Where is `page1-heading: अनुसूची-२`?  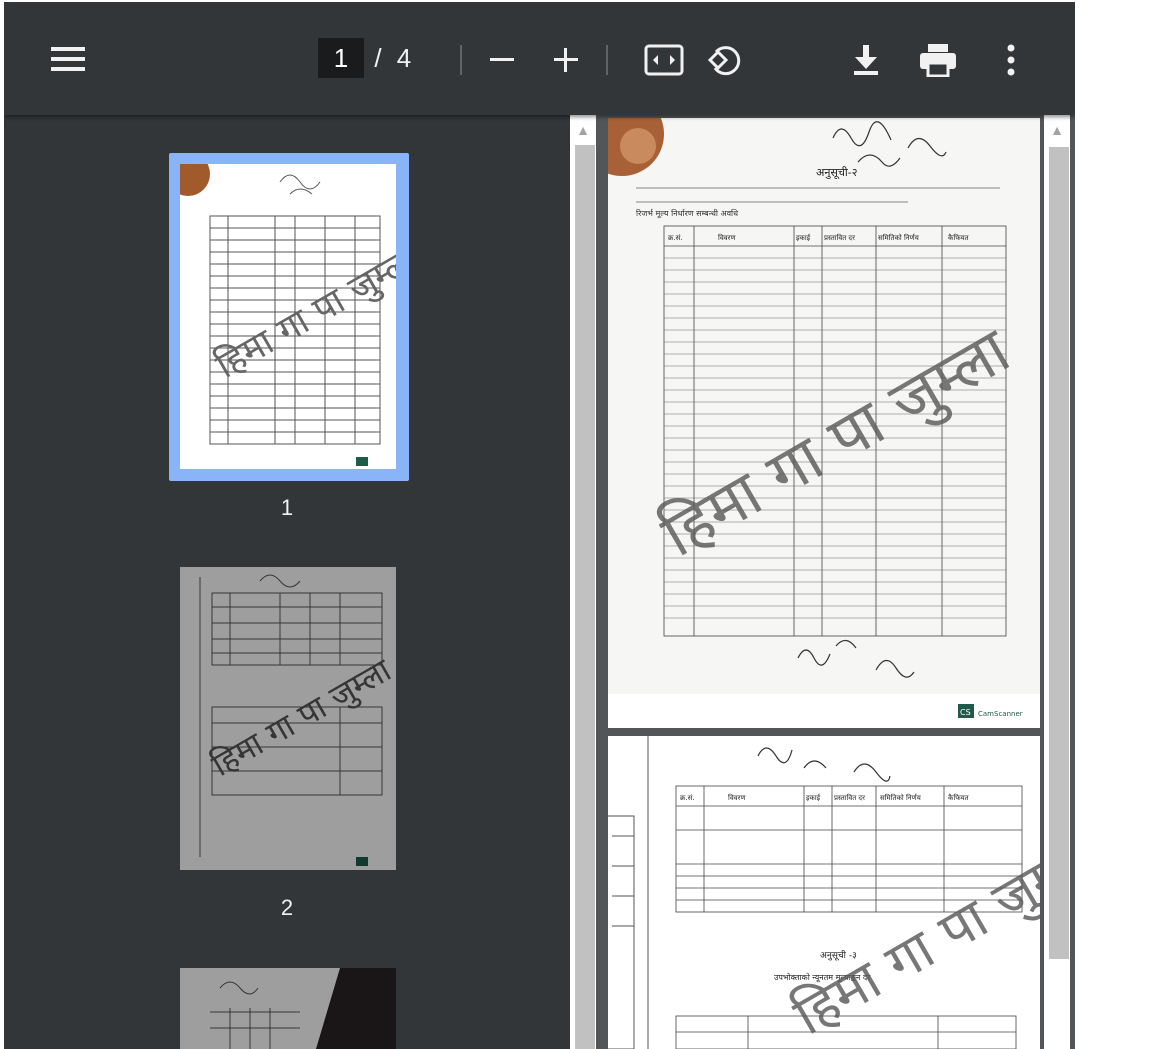 page1-heading: अनुसूची-२ is located at coordinates (836, 173).